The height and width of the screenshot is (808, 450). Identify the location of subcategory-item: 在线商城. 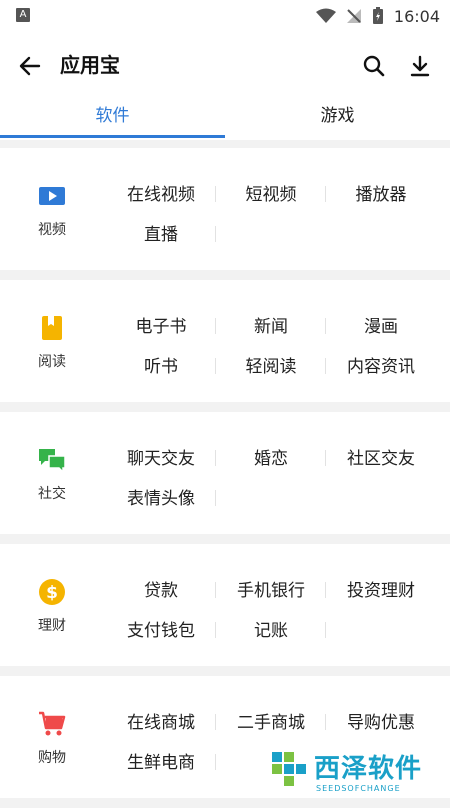
(161, 720).